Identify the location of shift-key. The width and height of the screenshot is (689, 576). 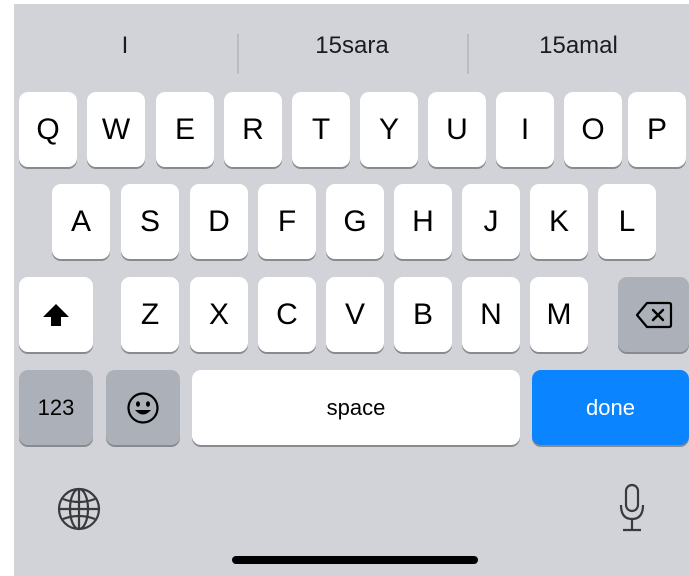
(56, 314).